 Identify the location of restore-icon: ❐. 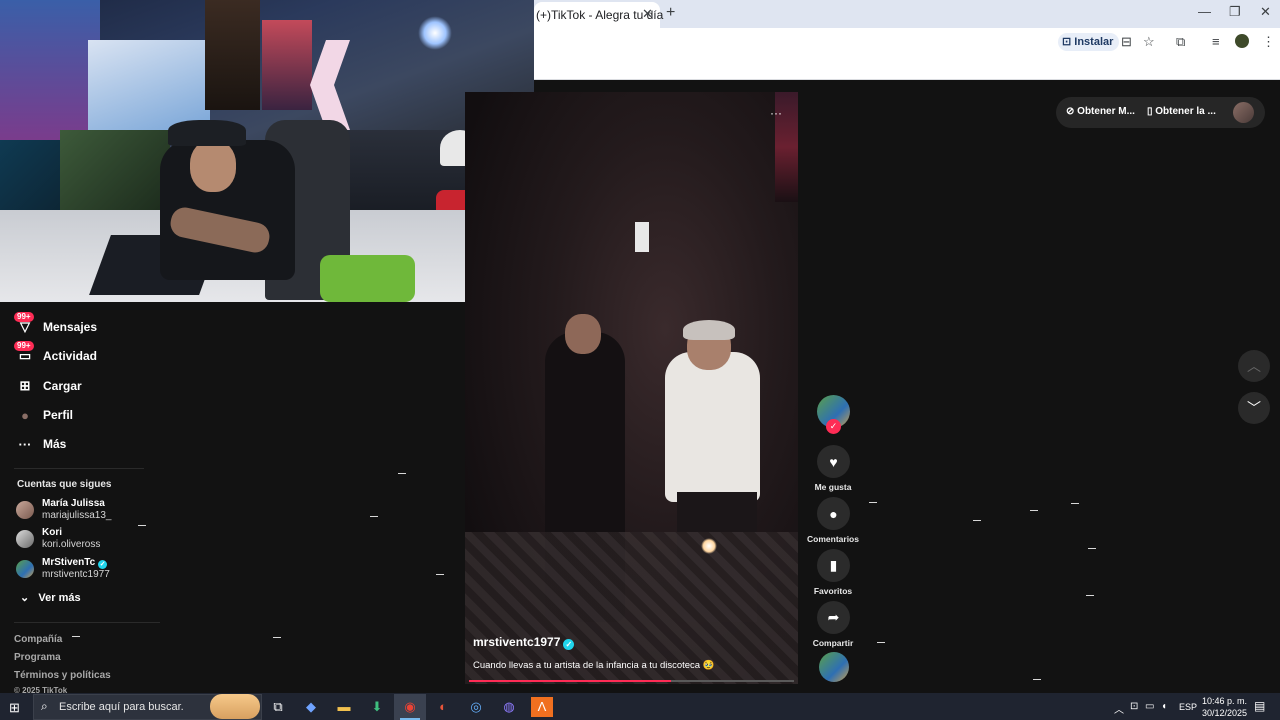
(1235, 12).